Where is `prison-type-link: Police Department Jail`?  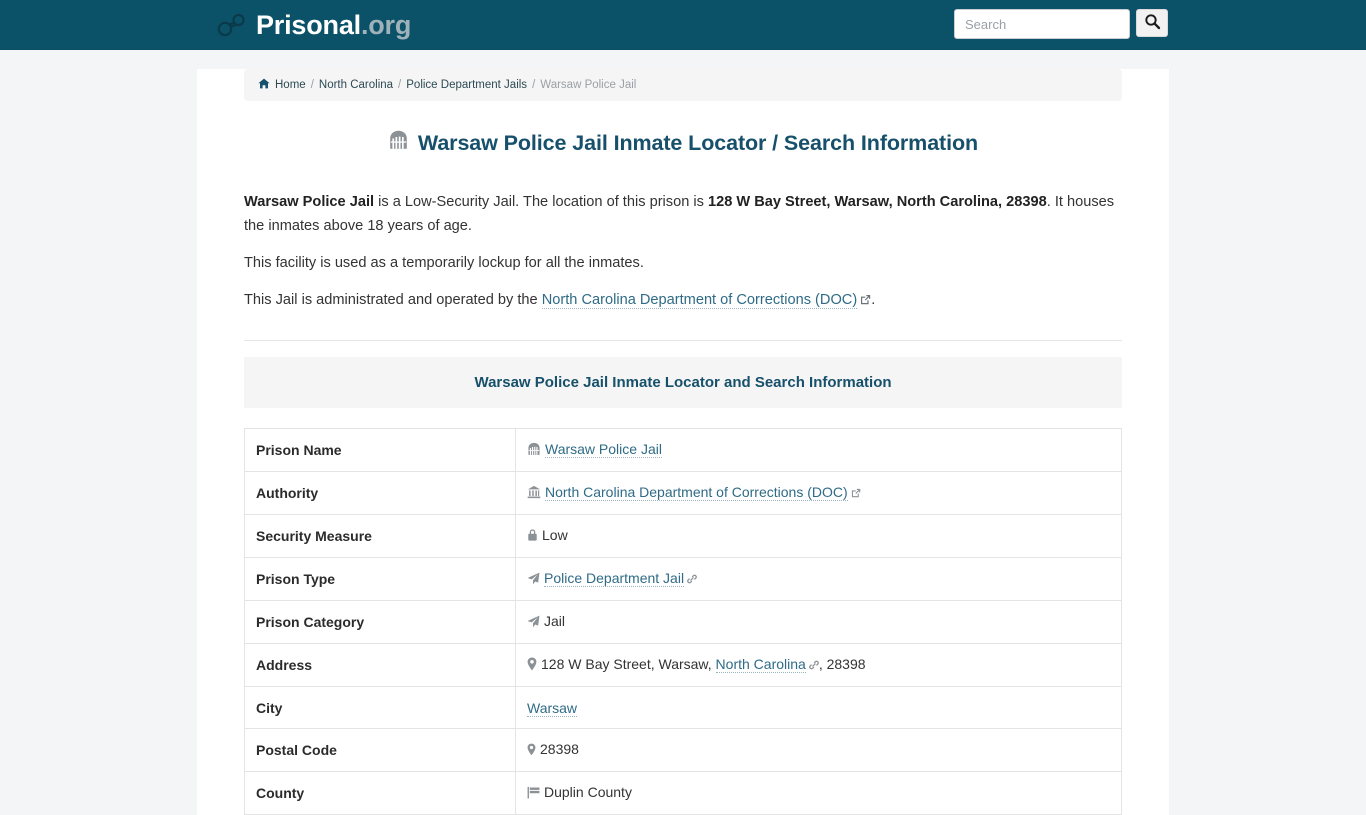 prison-type-link: Police Department Jail is located at coordinates (614, 578).